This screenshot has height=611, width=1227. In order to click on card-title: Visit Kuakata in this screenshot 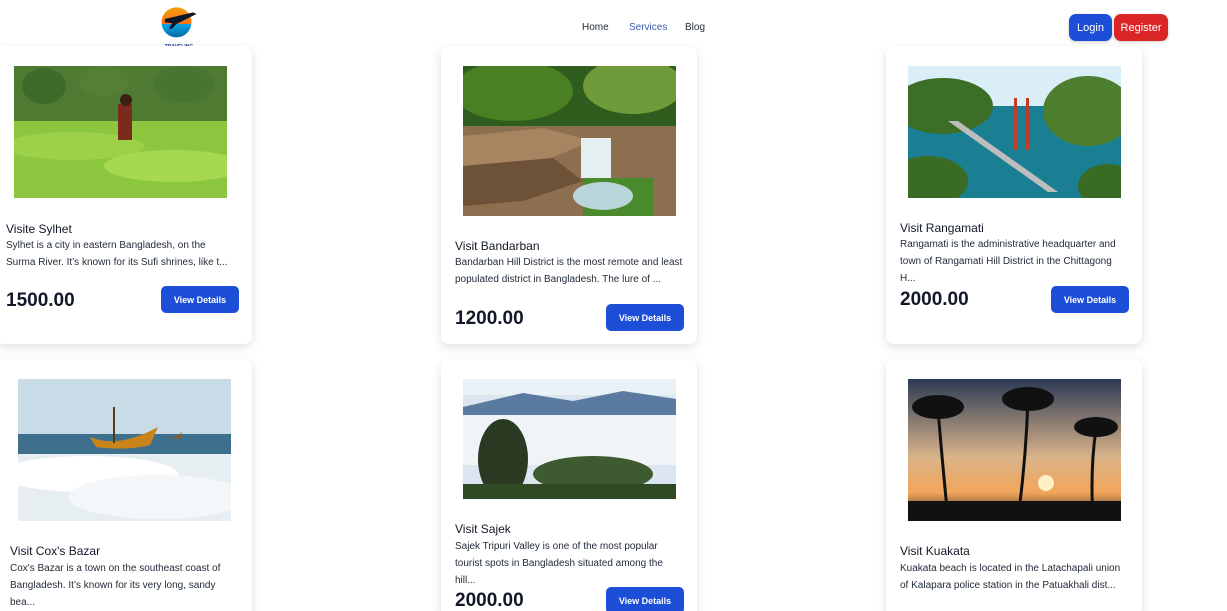, I will do `click(935, 551)`.